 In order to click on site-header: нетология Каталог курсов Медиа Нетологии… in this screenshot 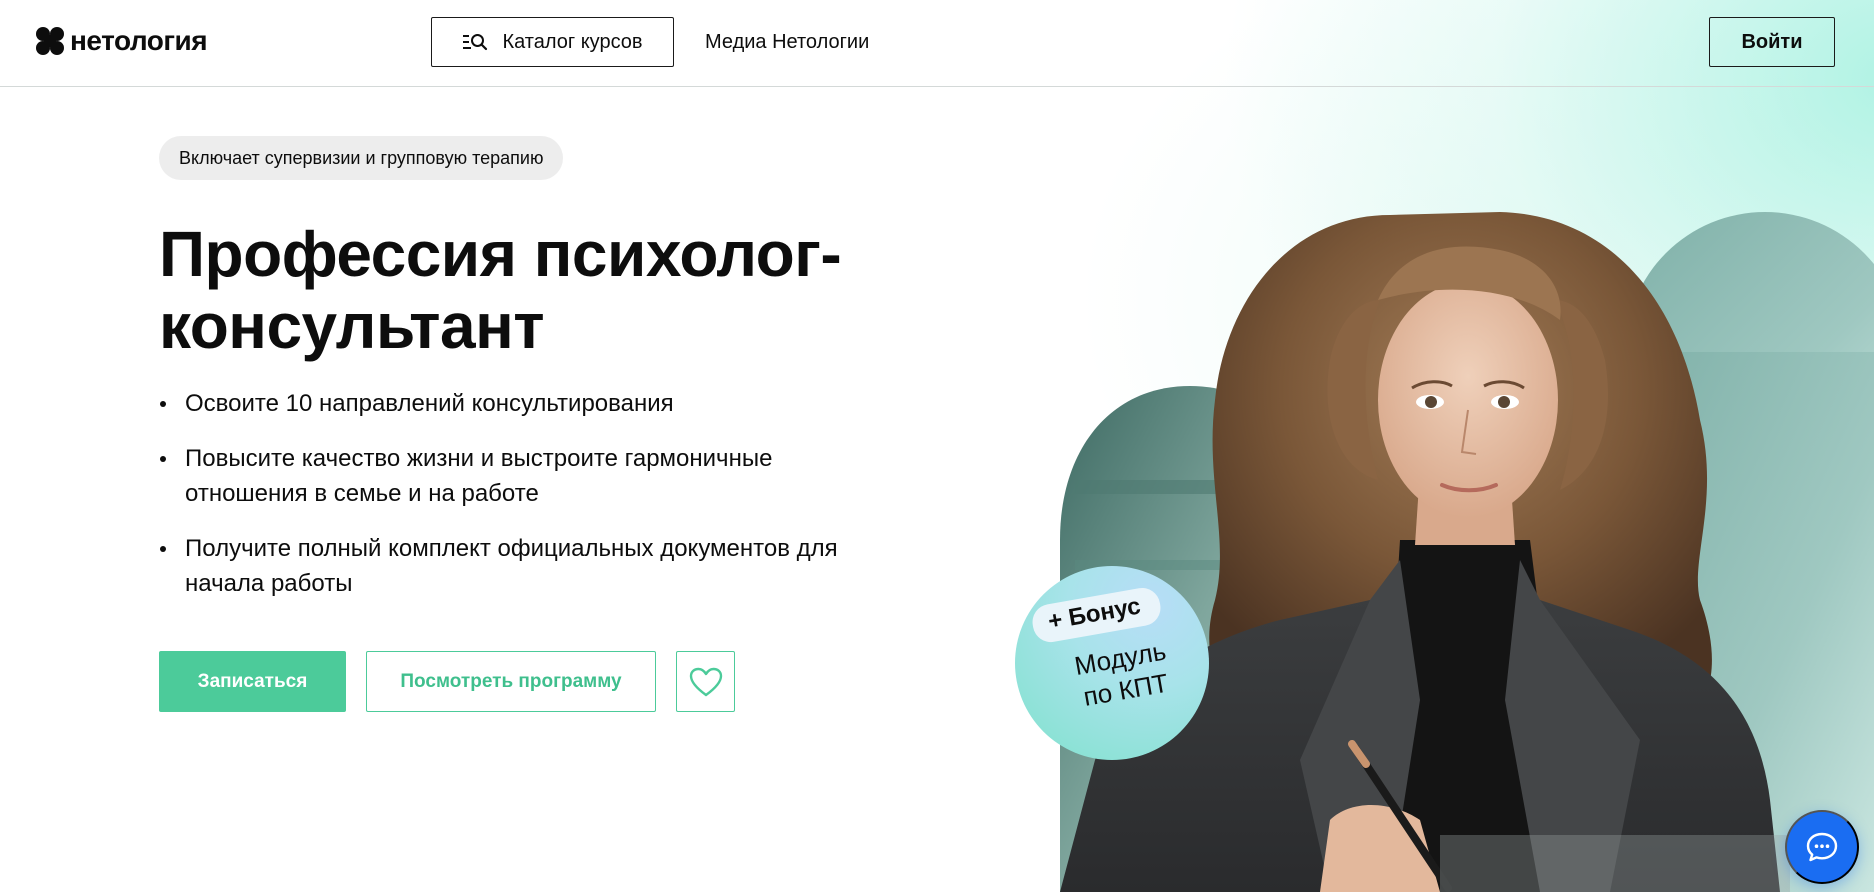, I will do `click(937, 43)`.